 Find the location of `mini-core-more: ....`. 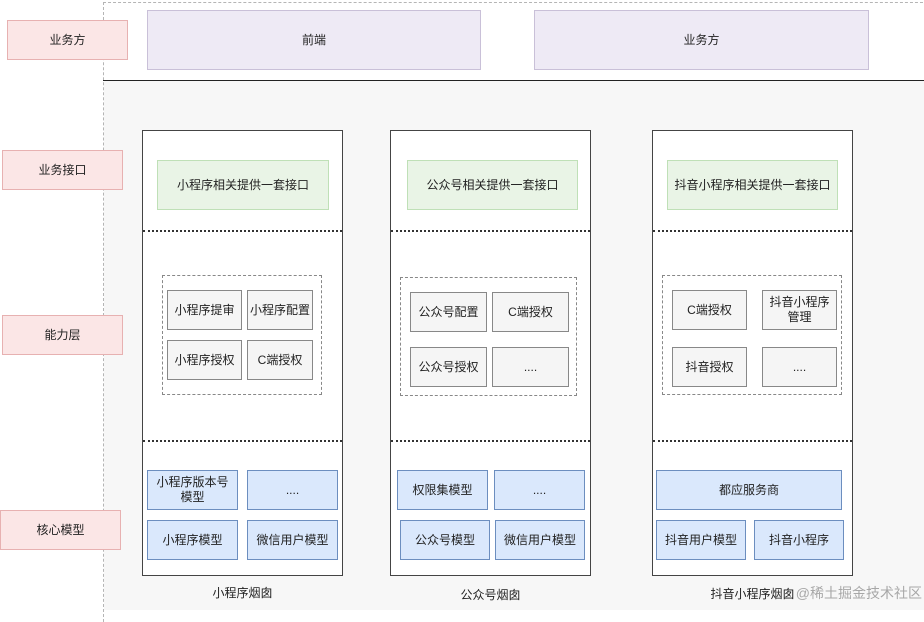

mini-core-more: .... is located at coordinates (292, 490).